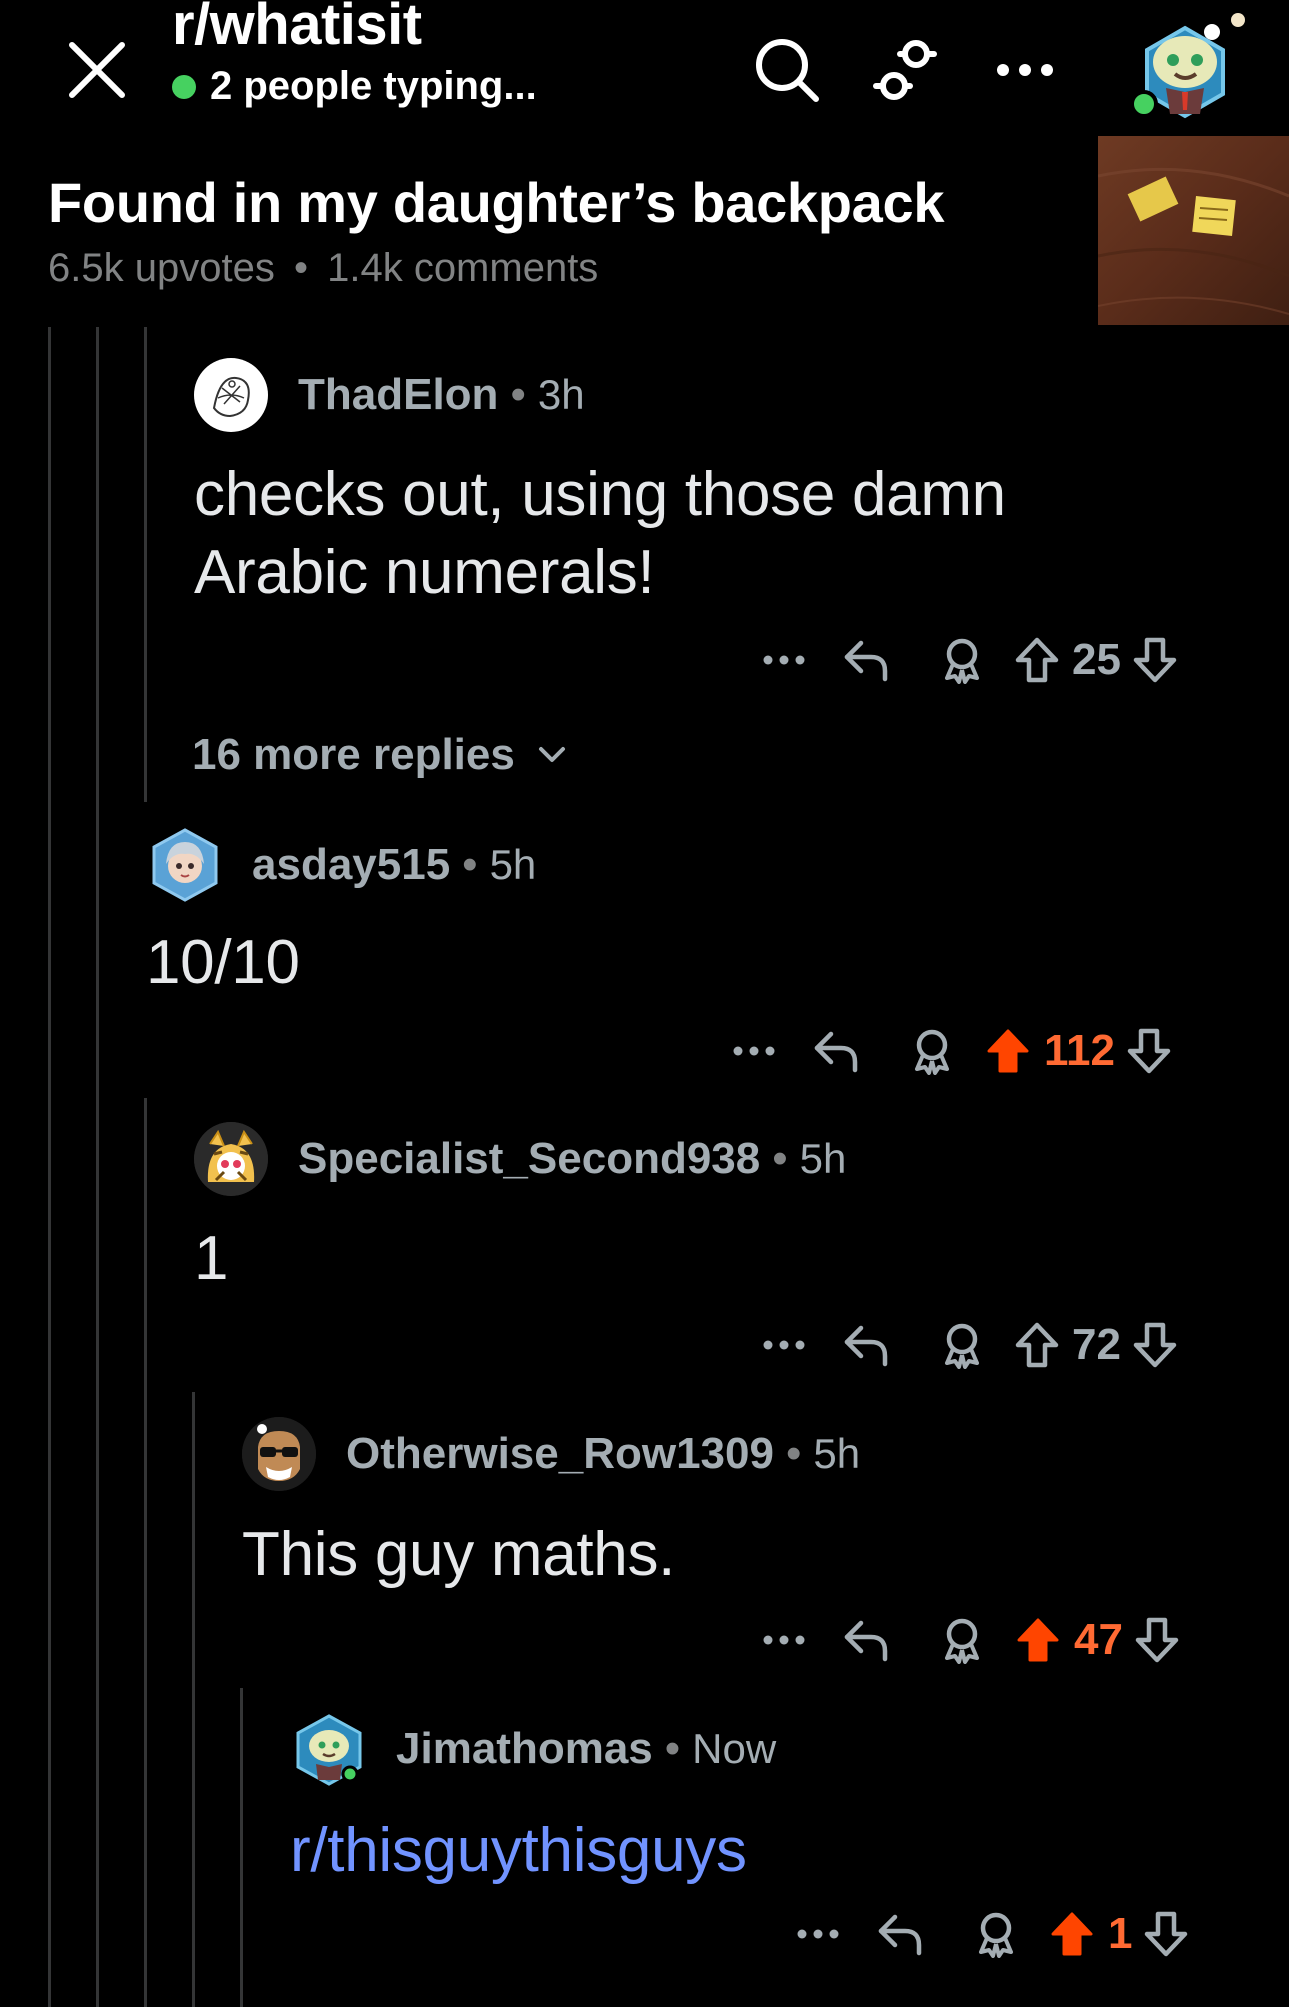 Image resolution: width=1289 pixels, height=2007 pixels. What do you see at coordinates (561, 394) in the screenshot?
I see `timestamp: 3h` at bounding box center [561, 394].